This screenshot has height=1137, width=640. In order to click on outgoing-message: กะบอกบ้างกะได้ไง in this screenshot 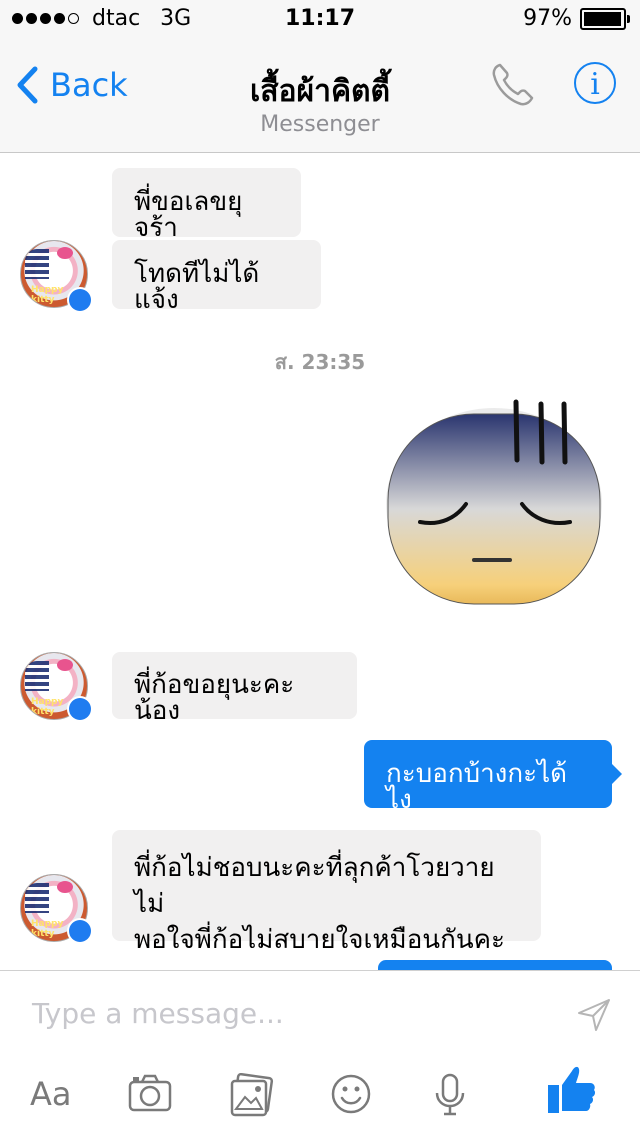, I will do `click(488, 776)`.